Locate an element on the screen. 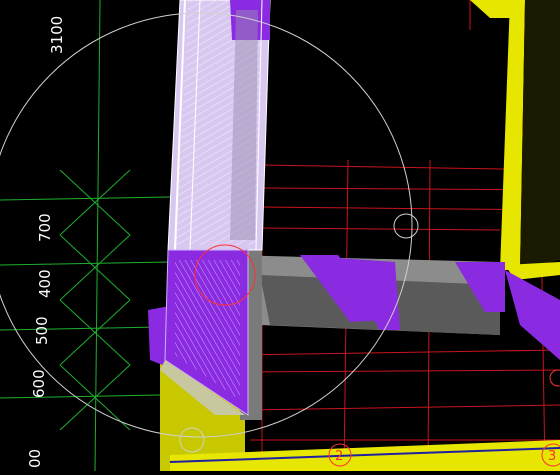 This screenshot has height=475, width=560. dimension-labels: 3100 700 400 500 600 00 is located at coordinates (46, 242).